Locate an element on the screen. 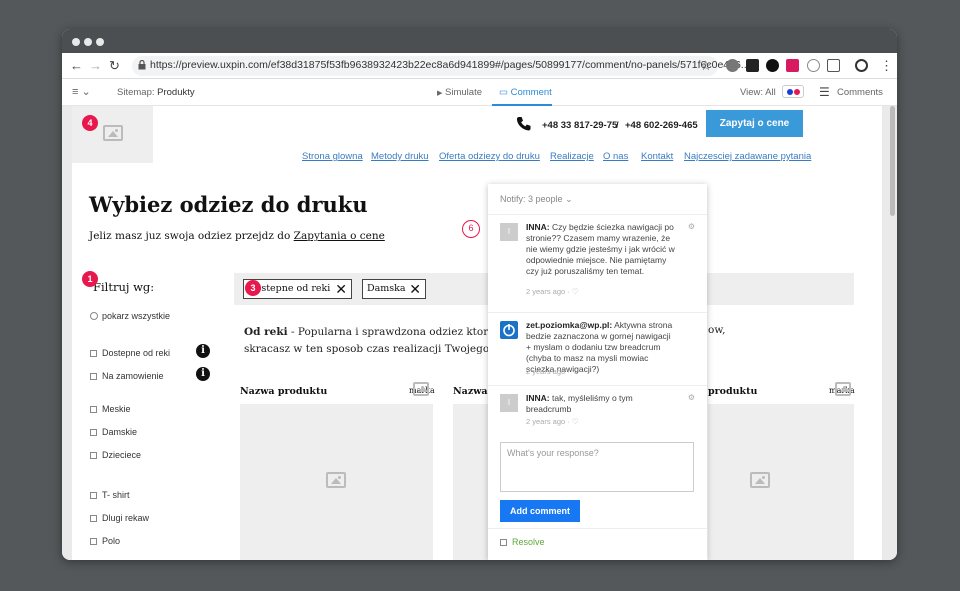  comment-time: 2 years ago is located at coordinates (546, 371).